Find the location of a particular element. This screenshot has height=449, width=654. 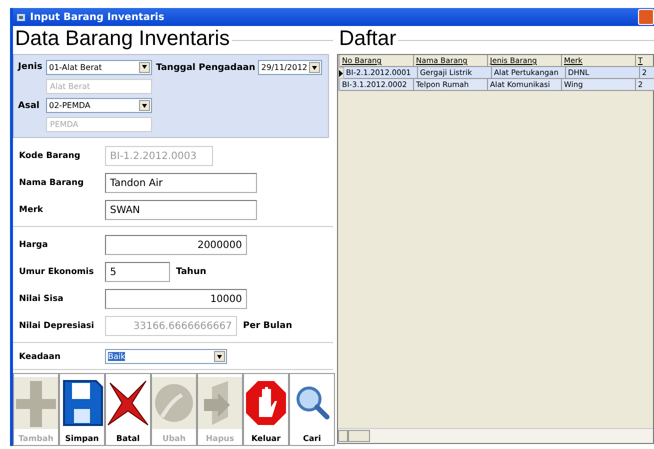

toolbar-button: Cari is located at coordinates (312, 409).